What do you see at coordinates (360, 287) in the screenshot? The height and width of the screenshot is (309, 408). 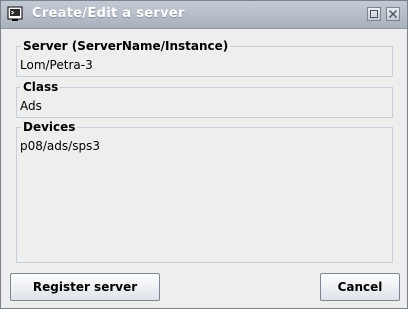 I see `cancel-button: Cancel` at bounding box center [360, 287].